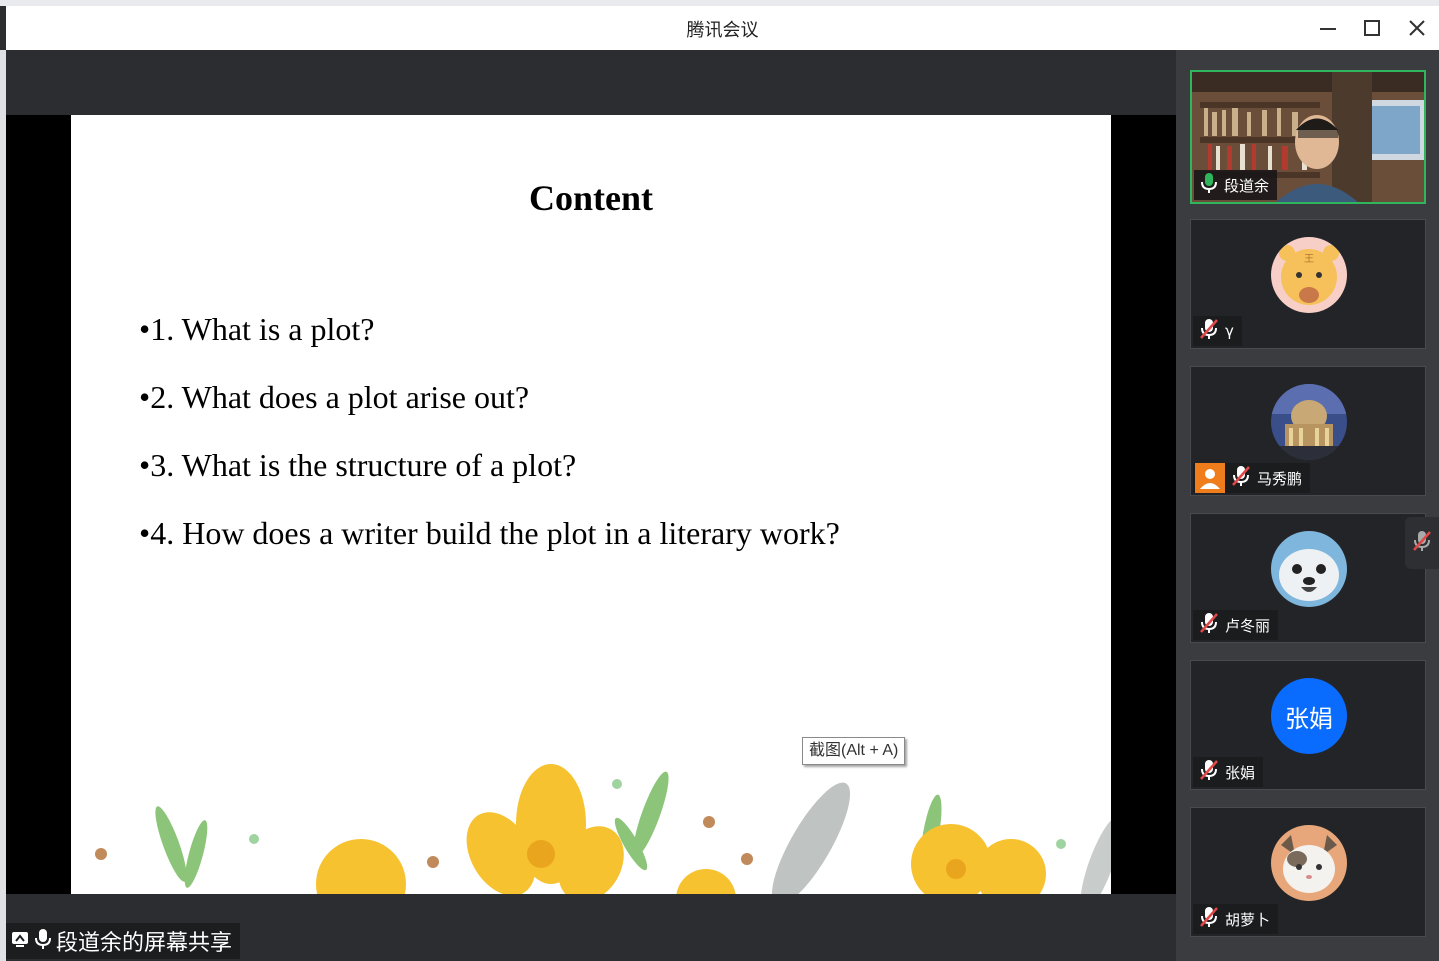 This screenshot has height=961, width=1439. What do you see at coordinates (334, 397) in the screenshot?
I see `slide-bullet: •2. What does a plot arise out?` at bounding box center [334, 397].